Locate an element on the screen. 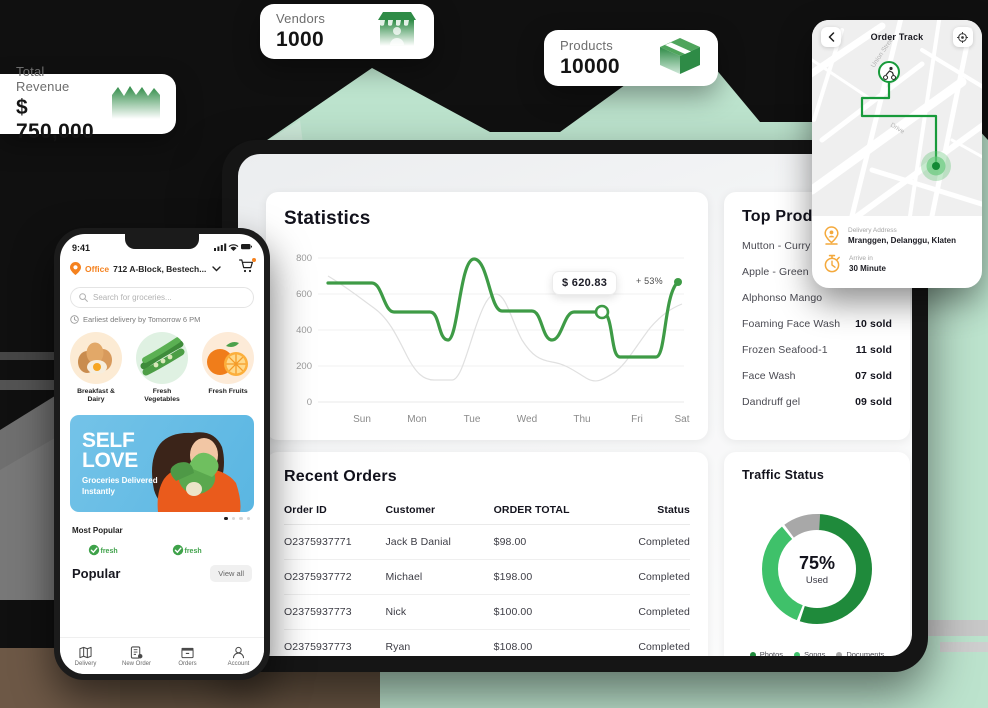  svg-text: Sat is located at coordinates (681, 419).